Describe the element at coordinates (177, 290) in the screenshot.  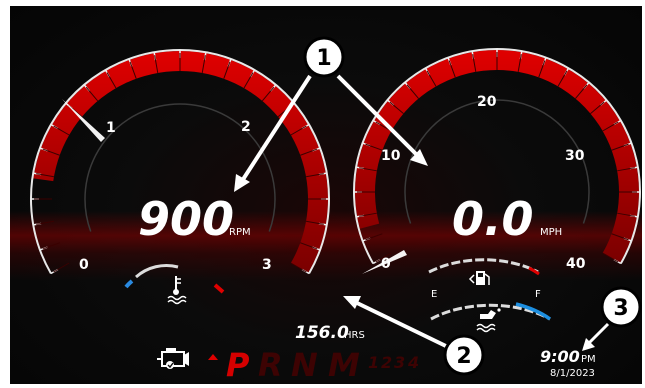
I see `coolant-temperature-icon` at that location.